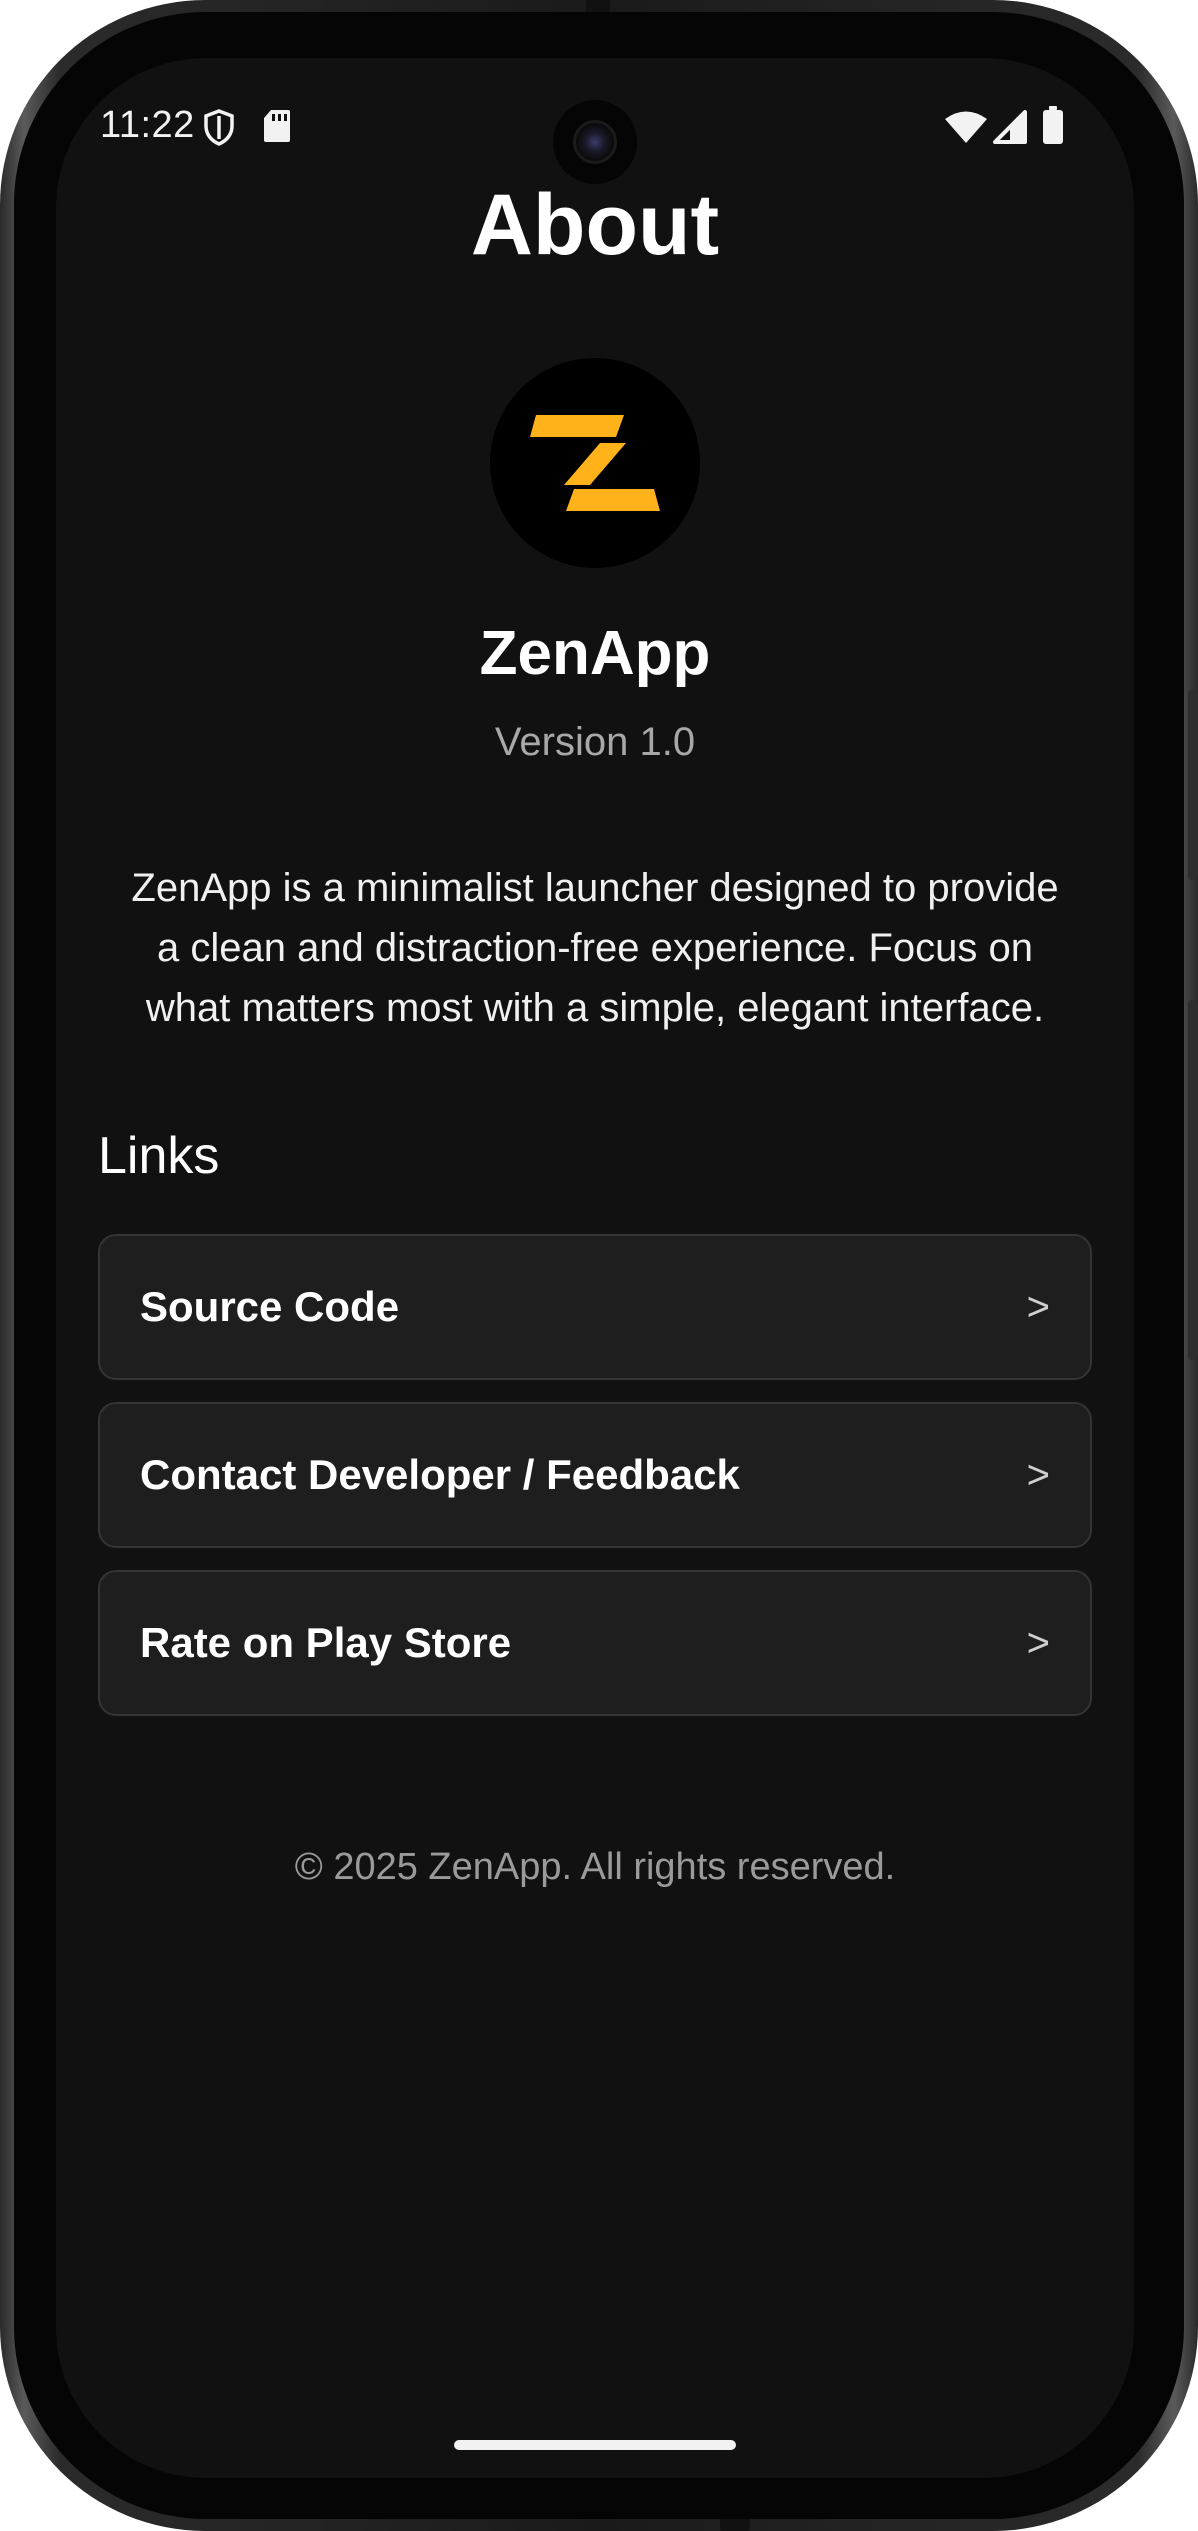 The width and height of the screenshot is (1198, 2531). Describe the element at coordinates (440, 1474) in the screenshot. I see `link-label: Contact Developer / Feedback` at that location.